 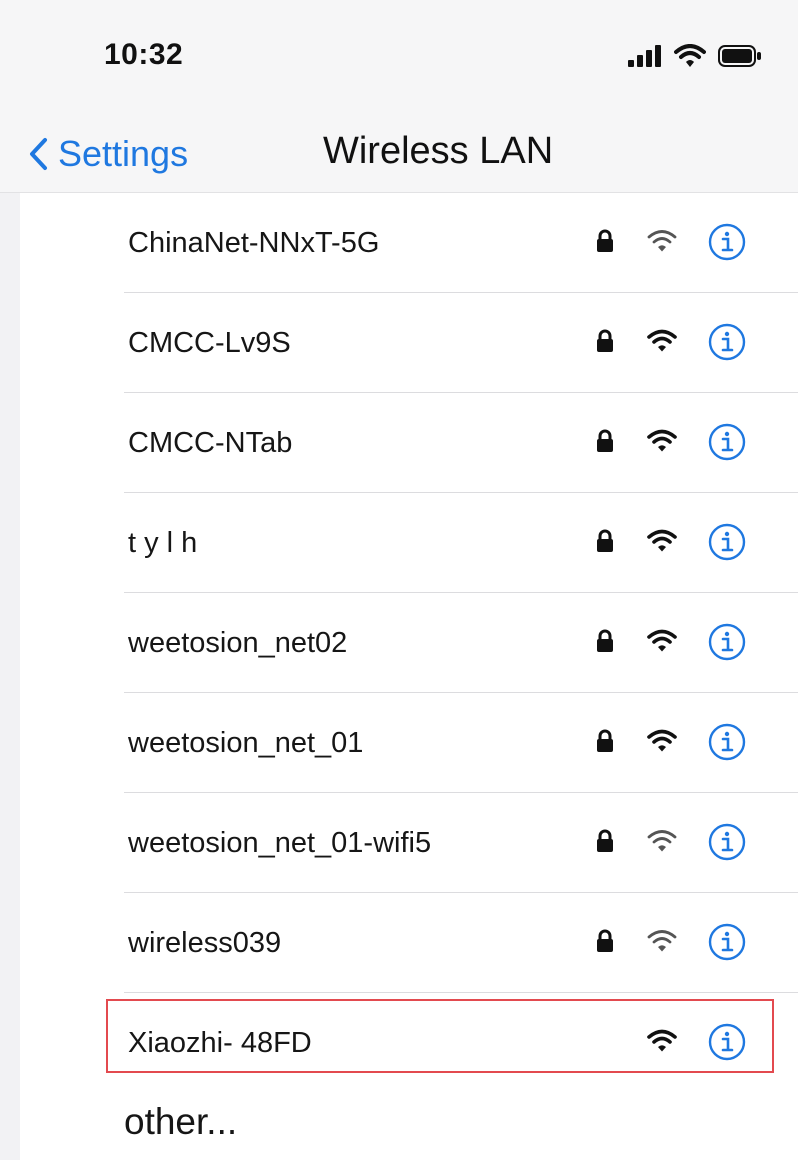 What do you see at coordinates (644, 56) in the screenshot?
I see `cellular-signal-icon` at bounding box center [644, 56].